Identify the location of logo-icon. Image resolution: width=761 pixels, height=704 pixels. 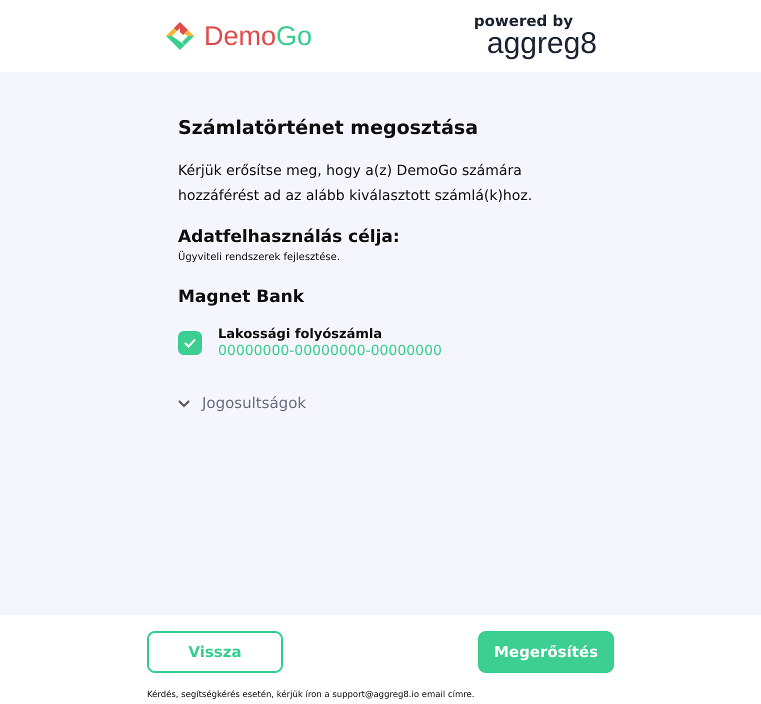
(180, 36).